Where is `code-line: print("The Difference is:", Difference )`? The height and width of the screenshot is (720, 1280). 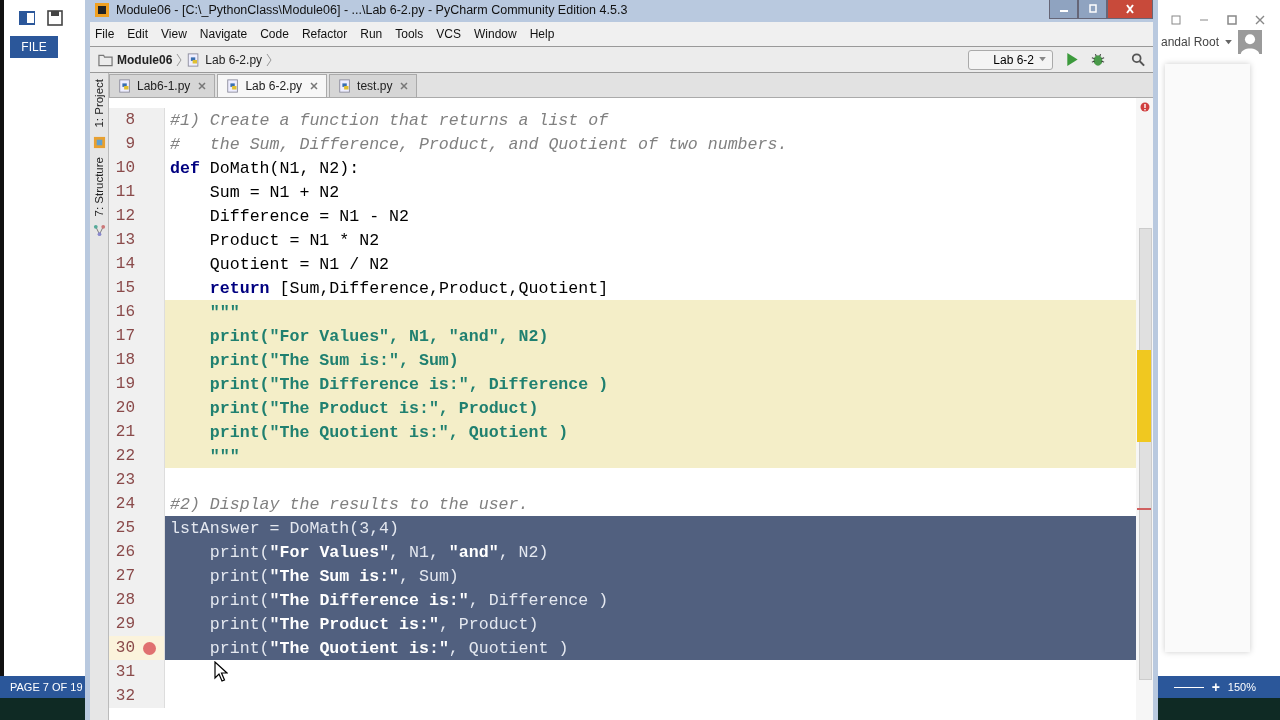 code-line: print("The Difference is:", Difference ) is located at coordinates (408, 600).